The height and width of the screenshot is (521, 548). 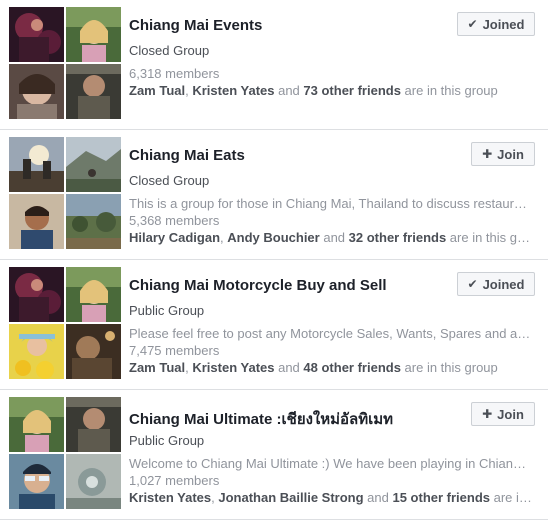 What do you see at coordinates (352, 367) in the screenshot?
I see `other-friends-link: 48 other friends` at bounding box center [352, 367].